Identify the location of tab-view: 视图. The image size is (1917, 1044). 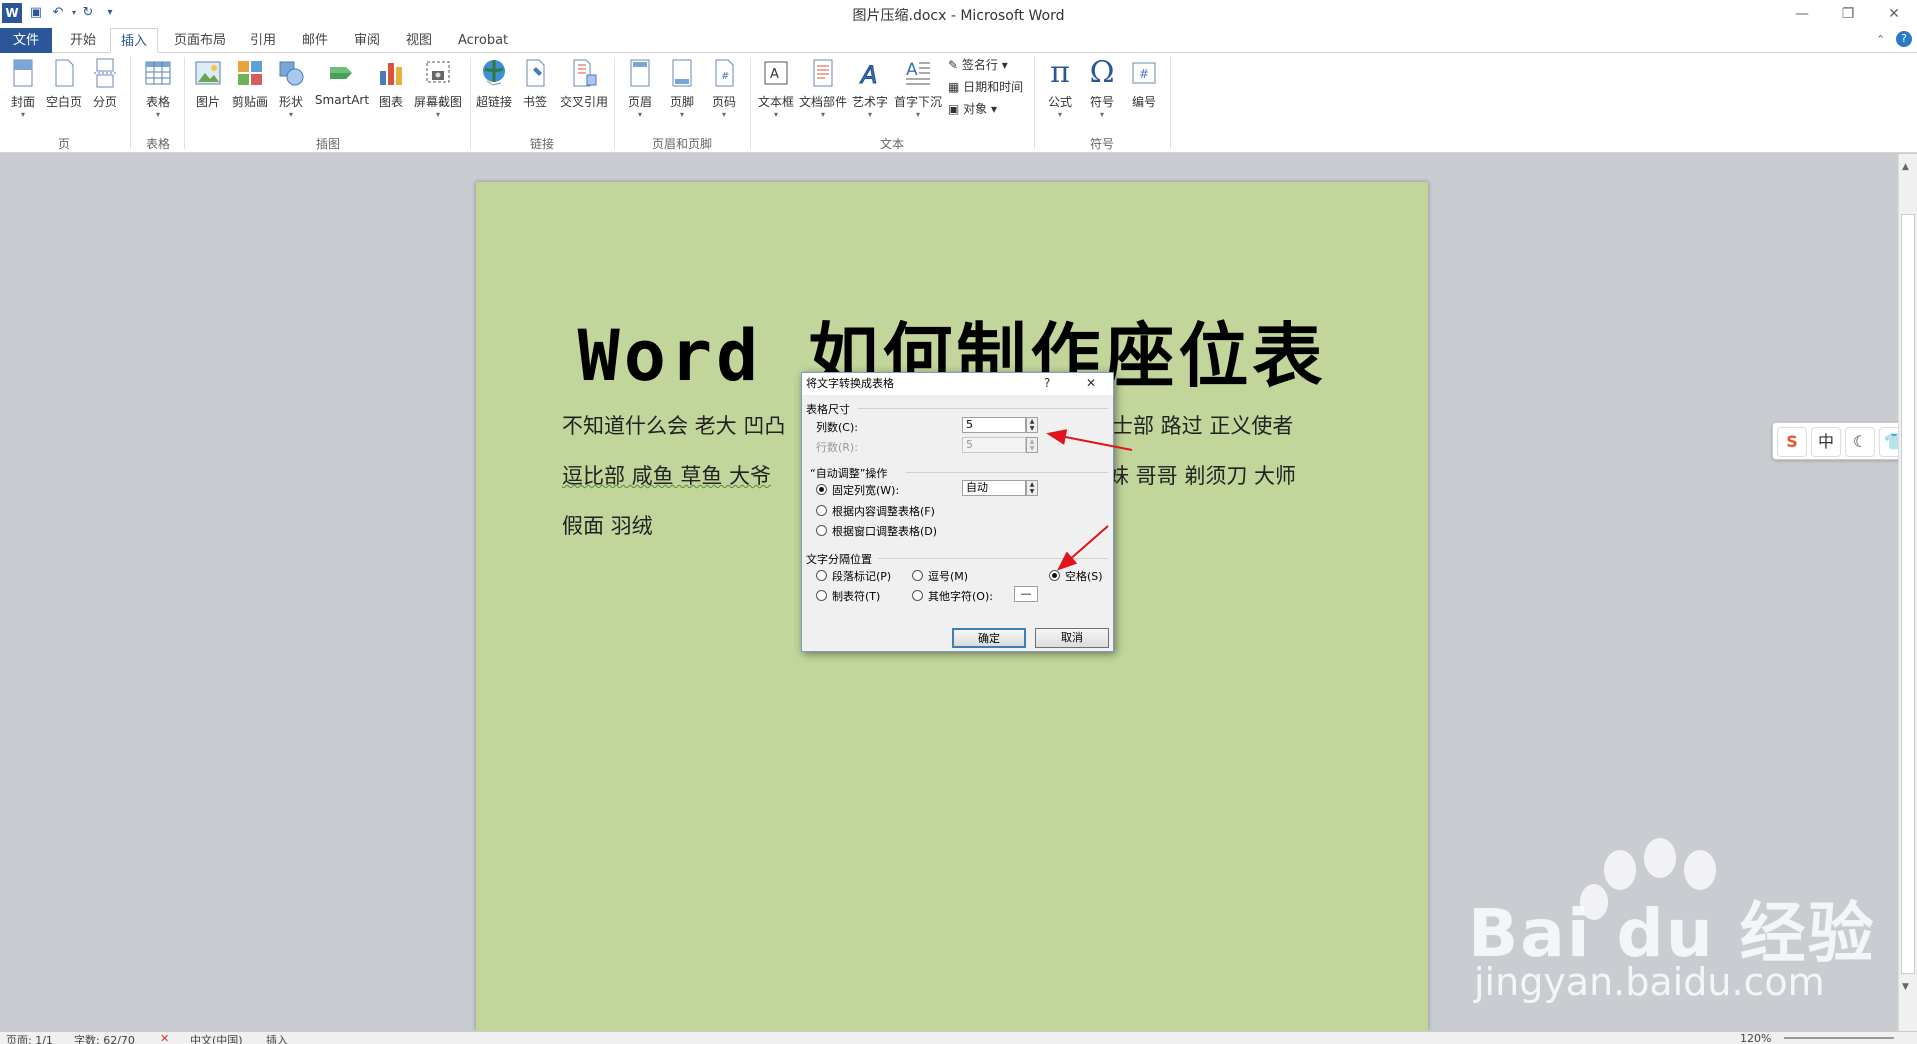
(419, 40).